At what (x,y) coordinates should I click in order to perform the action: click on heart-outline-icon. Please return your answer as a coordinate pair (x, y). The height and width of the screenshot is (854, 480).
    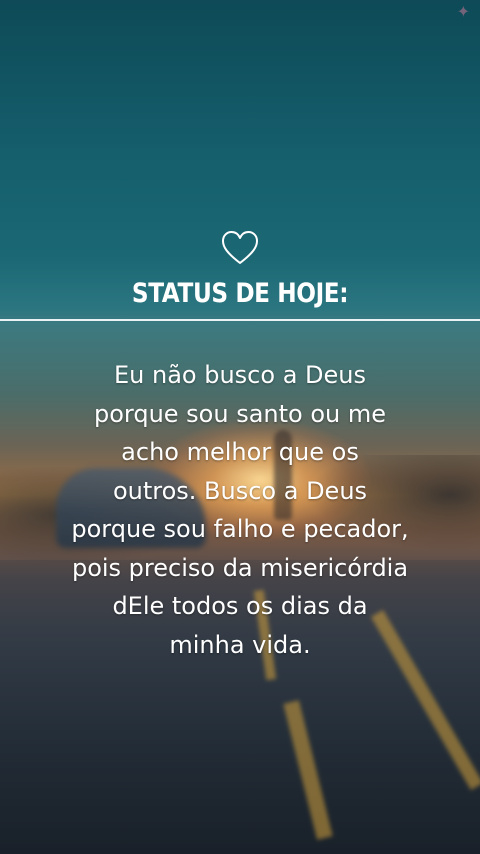
    Looking at the image, I should click on (240, 247).